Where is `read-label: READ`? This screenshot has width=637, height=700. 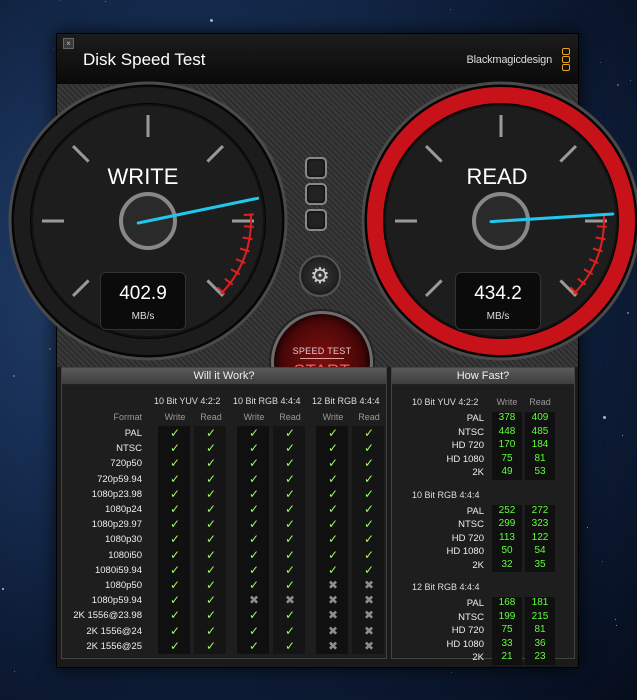 read-label: READ is located at coordinates (497, 176).